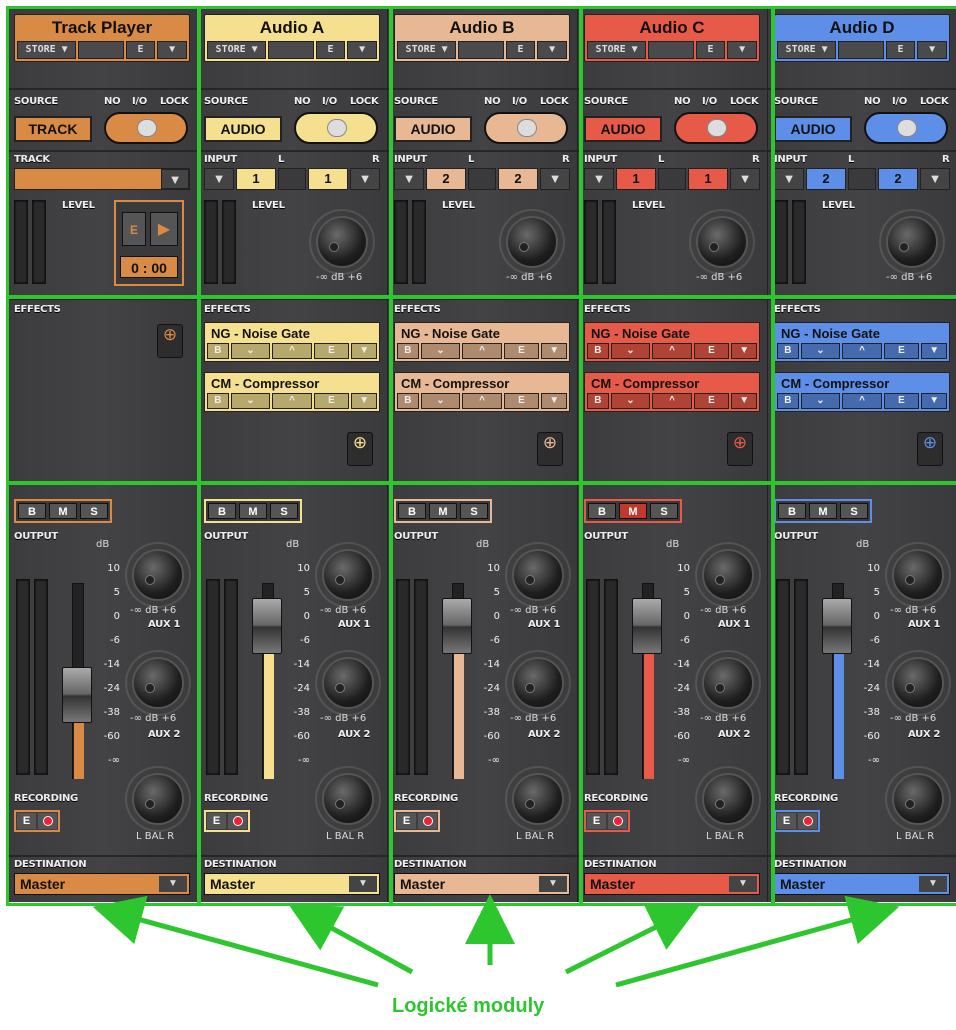  I want to click on arrow-to-audio-a, so click(351, 939).